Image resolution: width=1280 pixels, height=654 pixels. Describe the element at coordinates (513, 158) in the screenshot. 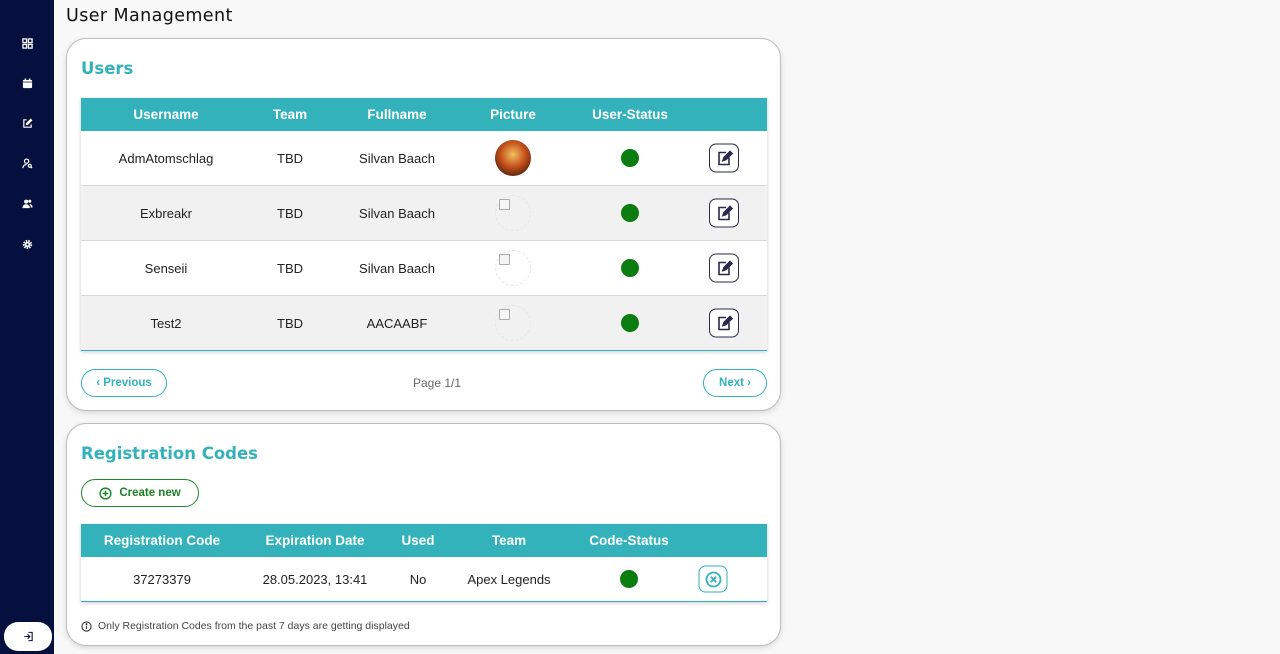

I see `avatar` at that location.